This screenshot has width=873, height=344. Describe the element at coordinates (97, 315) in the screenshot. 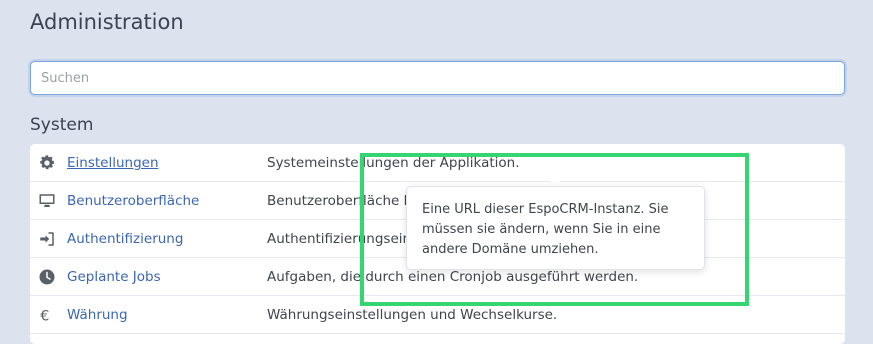

I see `waehrung-link: Währung` at that location.